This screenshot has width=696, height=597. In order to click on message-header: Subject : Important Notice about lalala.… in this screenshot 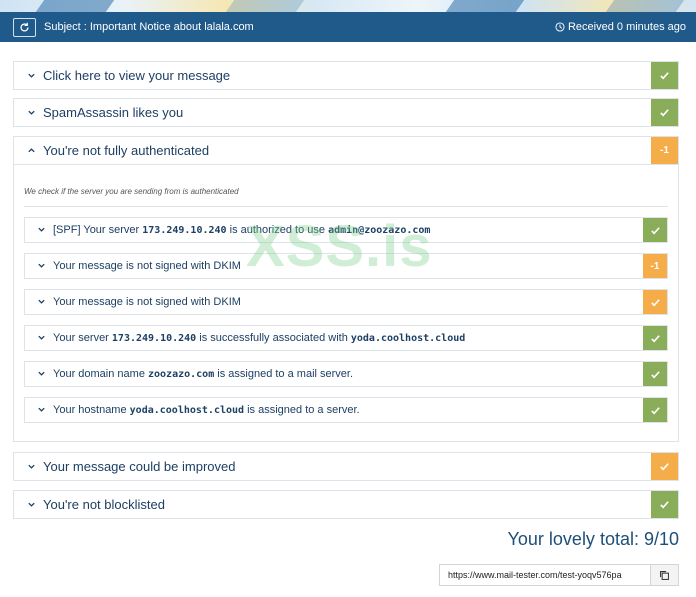, I will do `click(348, 27)`.